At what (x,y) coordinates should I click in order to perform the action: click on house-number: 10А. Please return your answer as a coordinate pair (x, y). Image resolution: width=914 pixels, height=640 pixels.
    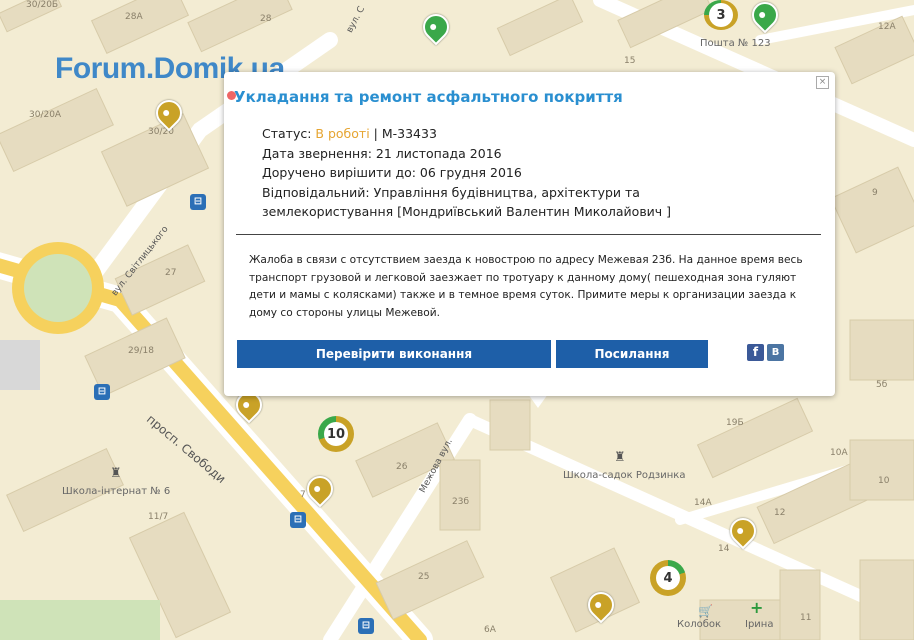
    Looking at the image, I should click on (839, 453).